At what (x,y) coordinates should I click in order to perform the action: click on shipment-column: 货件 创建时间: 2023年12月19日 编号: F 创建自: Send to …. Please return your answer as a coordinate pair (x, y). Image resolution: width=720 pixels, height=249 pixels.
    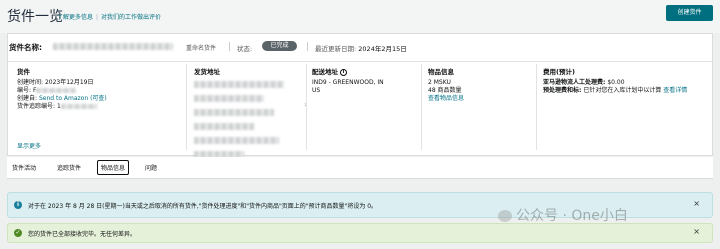
    Looking at the image, I should click on (99, 89).